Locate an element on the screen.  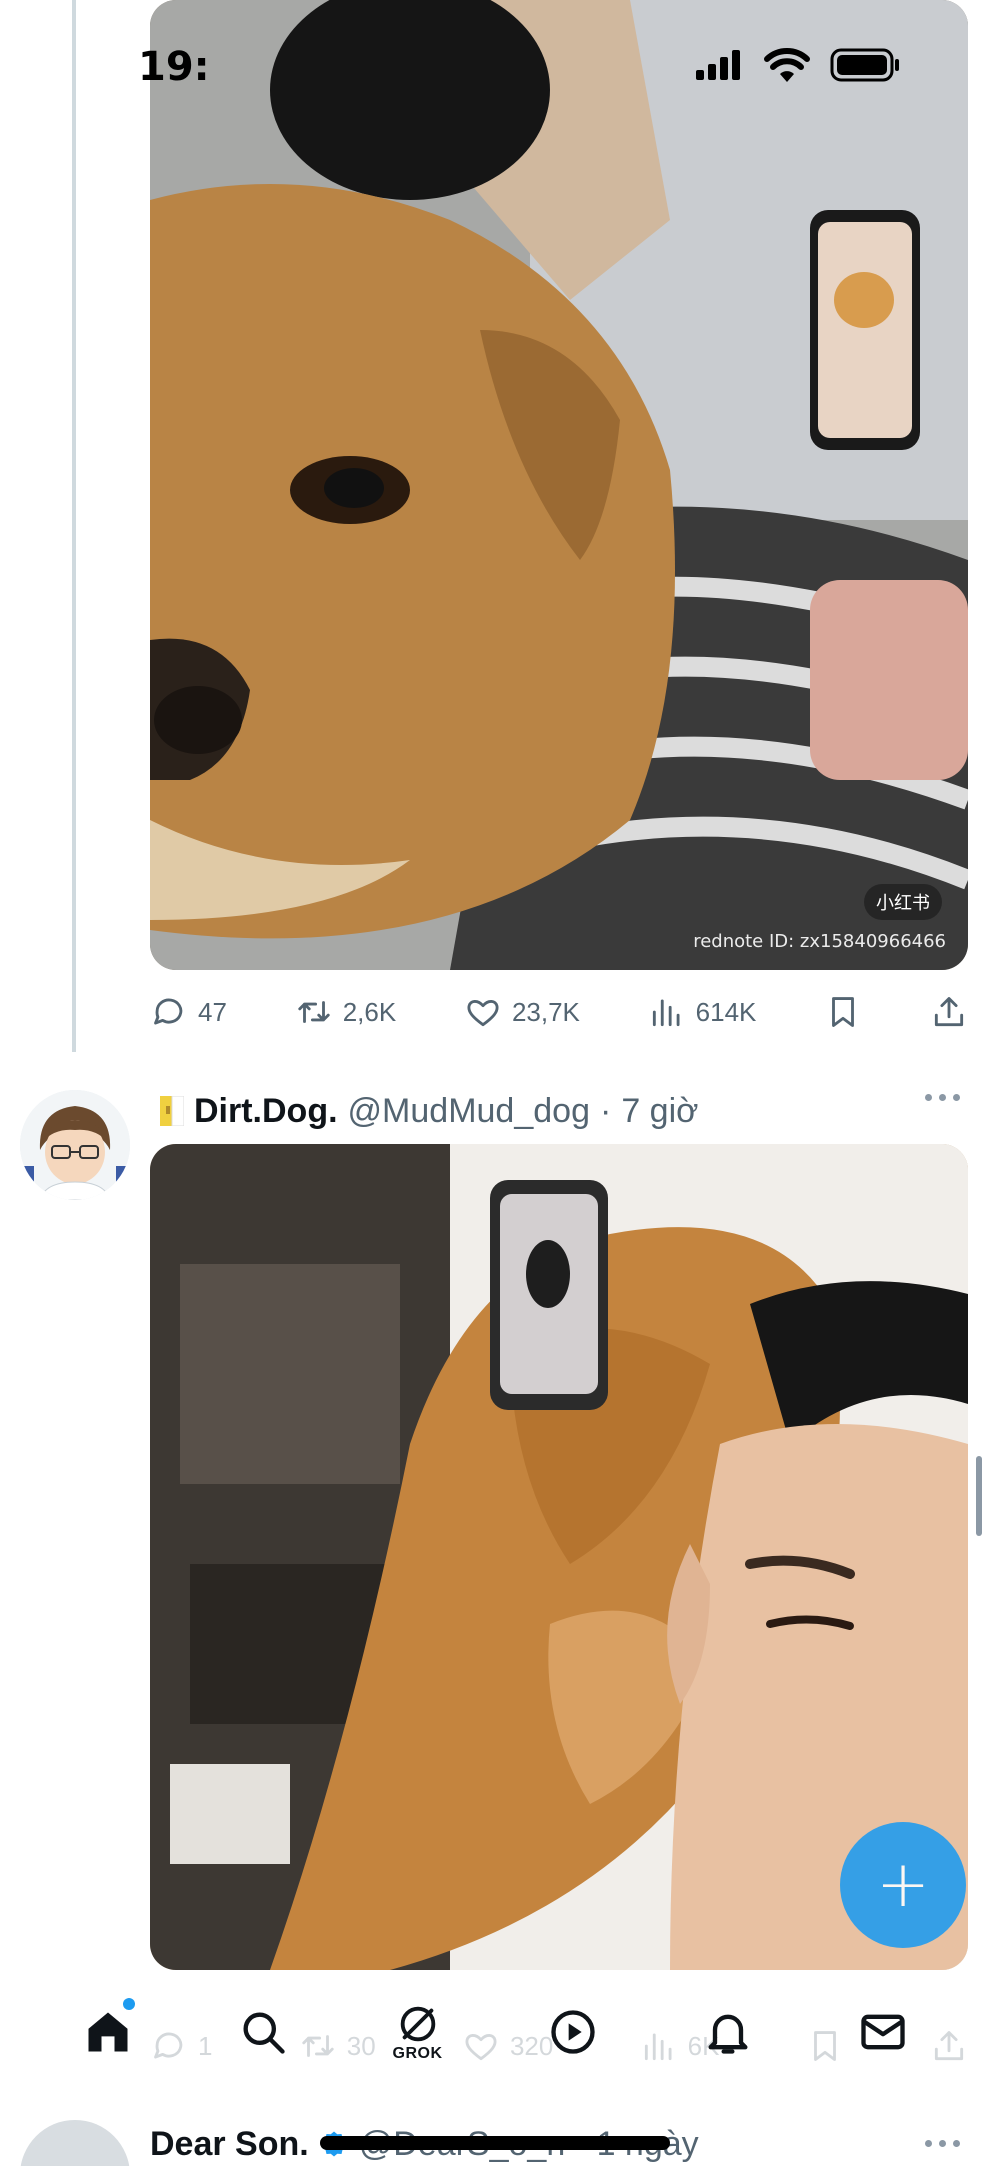
tweet-header: Dirt.Dog. @MudMud_dog · 7 giờ is located at coordinates (429, 1111).